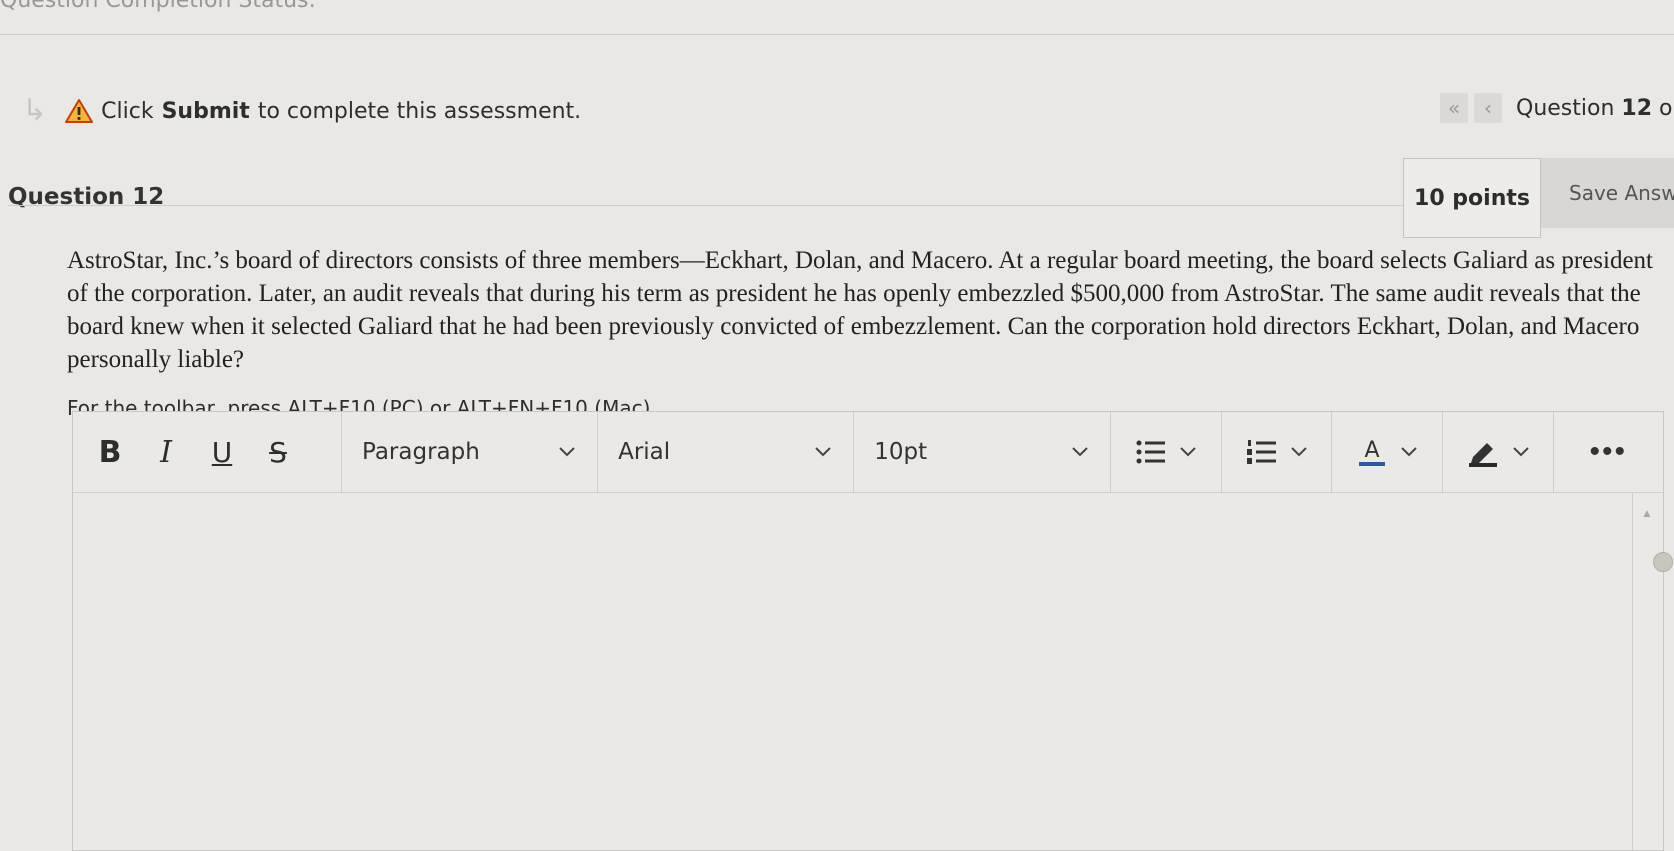  What do you see at coordinates (983, 452) in the screenshot?
I see `font-size-select: 10pt` at bounding box center [983, 452].